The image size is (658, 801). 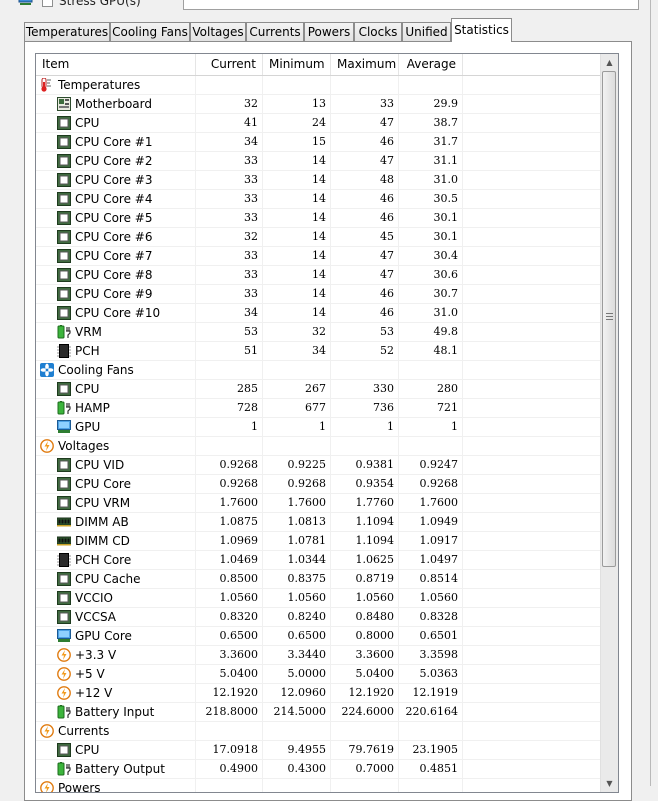 What do you see at coordinates (319, 142) in the screenshot?
I see `table-row: CPU Core #1 34 15 46 31.7` at bounding box center [319, 142].